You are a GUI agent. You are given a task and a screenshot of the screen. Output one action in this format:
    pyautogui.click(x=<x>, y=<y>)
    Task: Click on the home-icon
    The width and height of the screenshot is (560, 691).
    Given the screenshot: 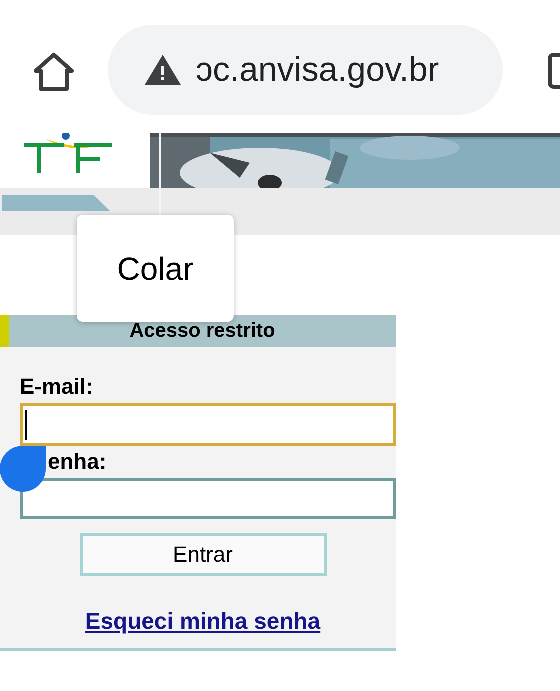 What is the action you would take?
    pyautogui.click(x=54, y=72)
    